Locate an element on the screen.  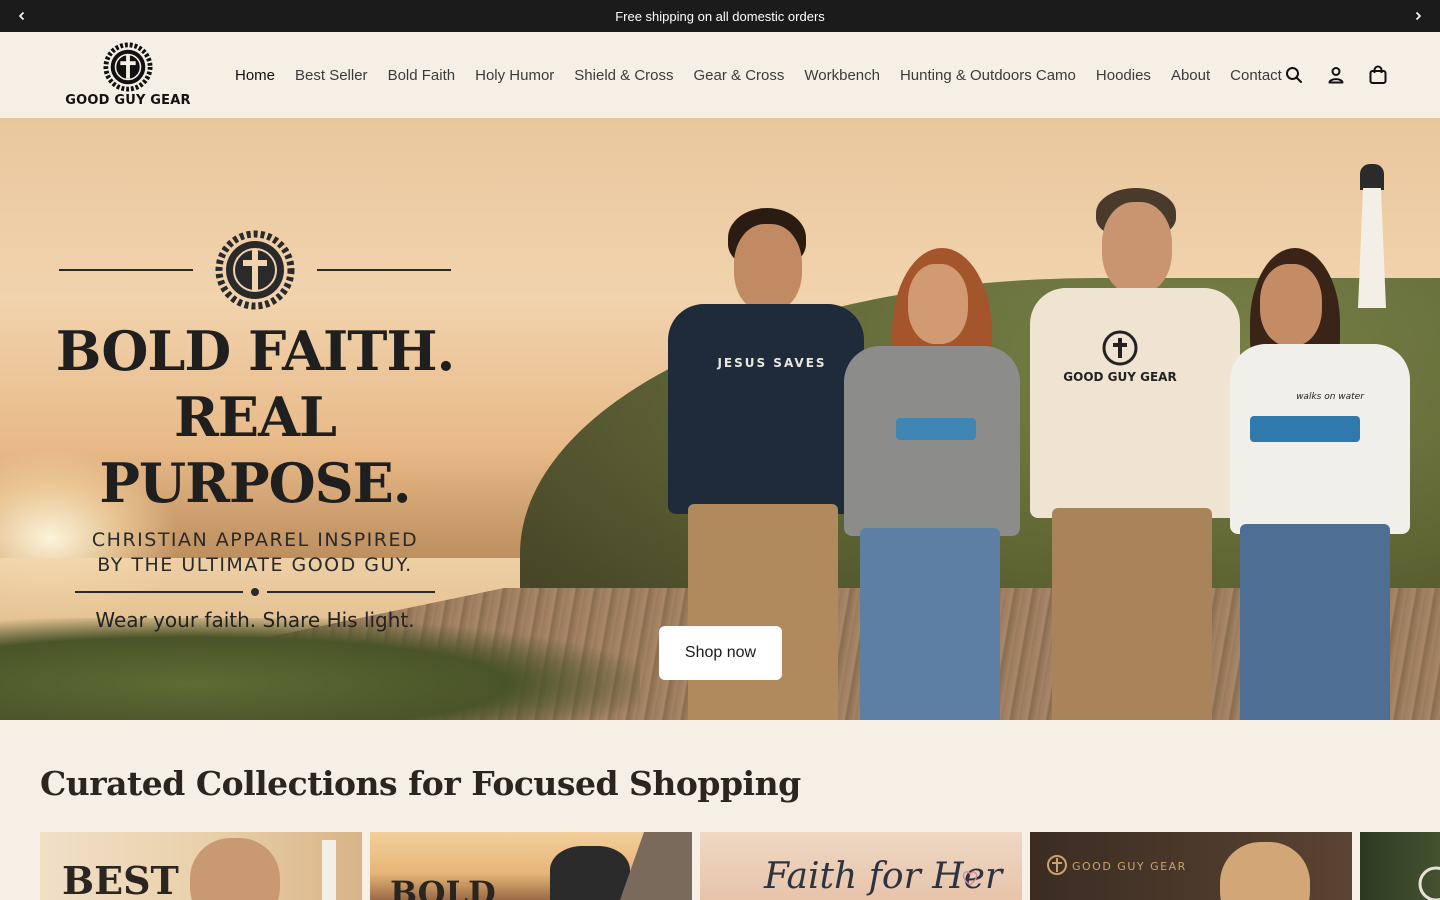
hero-sub-line-2: BY THE ULTIMATE GOOD GUY. is located at coordinates (255, 565).